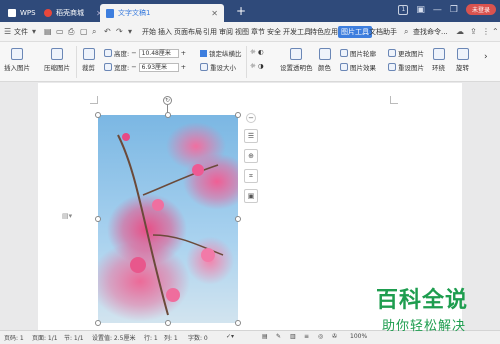 This screenshot has height=344, width=500. Describe the element at coordinates (437, 10) in the screenshot. I see `minimize-icon: —` at that location.